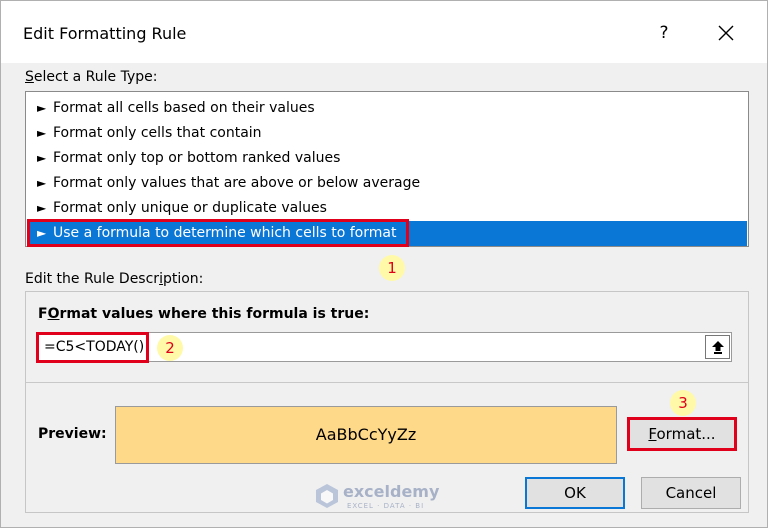 The height and width of the screenshot is (528, 768). Describe the element at coordinates (387, 108) in the screenshot. I see `rule-item-all-cells: ► Format all cells based on their values` at that location.